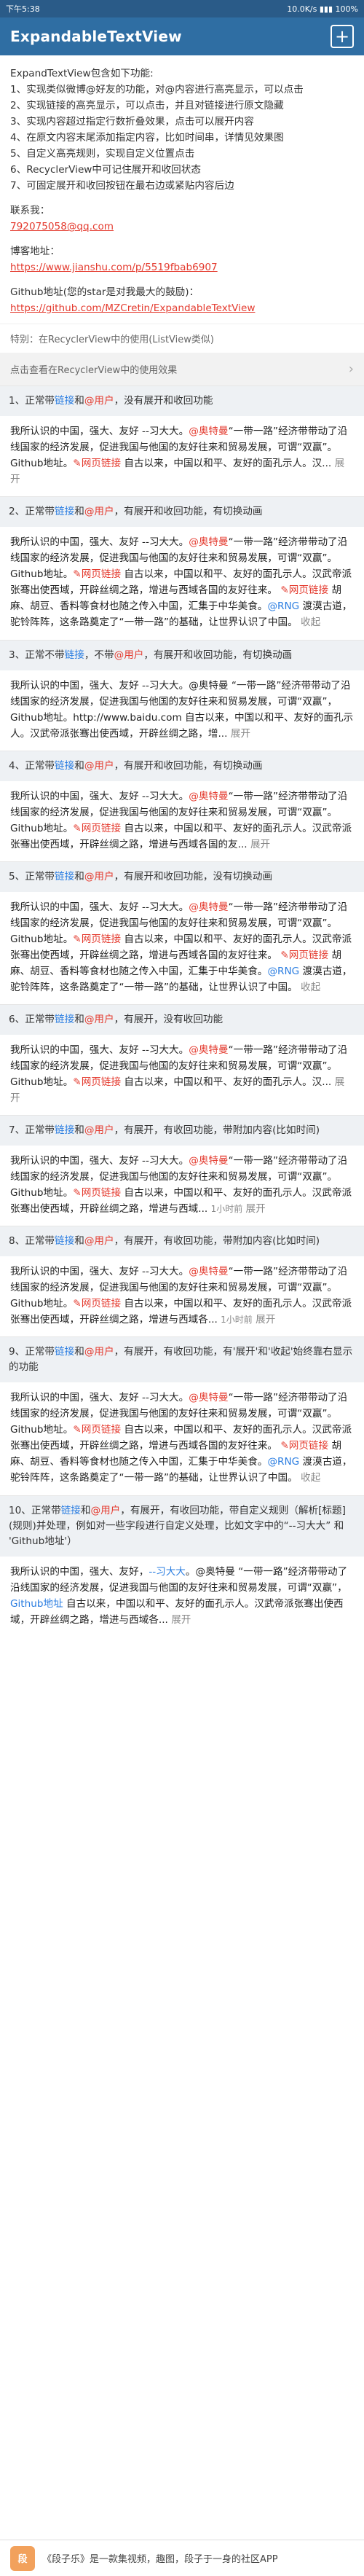 The width and height of the screenshot is (364, 2576). Describe the element at coordinates (32, 401) in the screenshot. I see `header-text: 1、正常带` at that location.